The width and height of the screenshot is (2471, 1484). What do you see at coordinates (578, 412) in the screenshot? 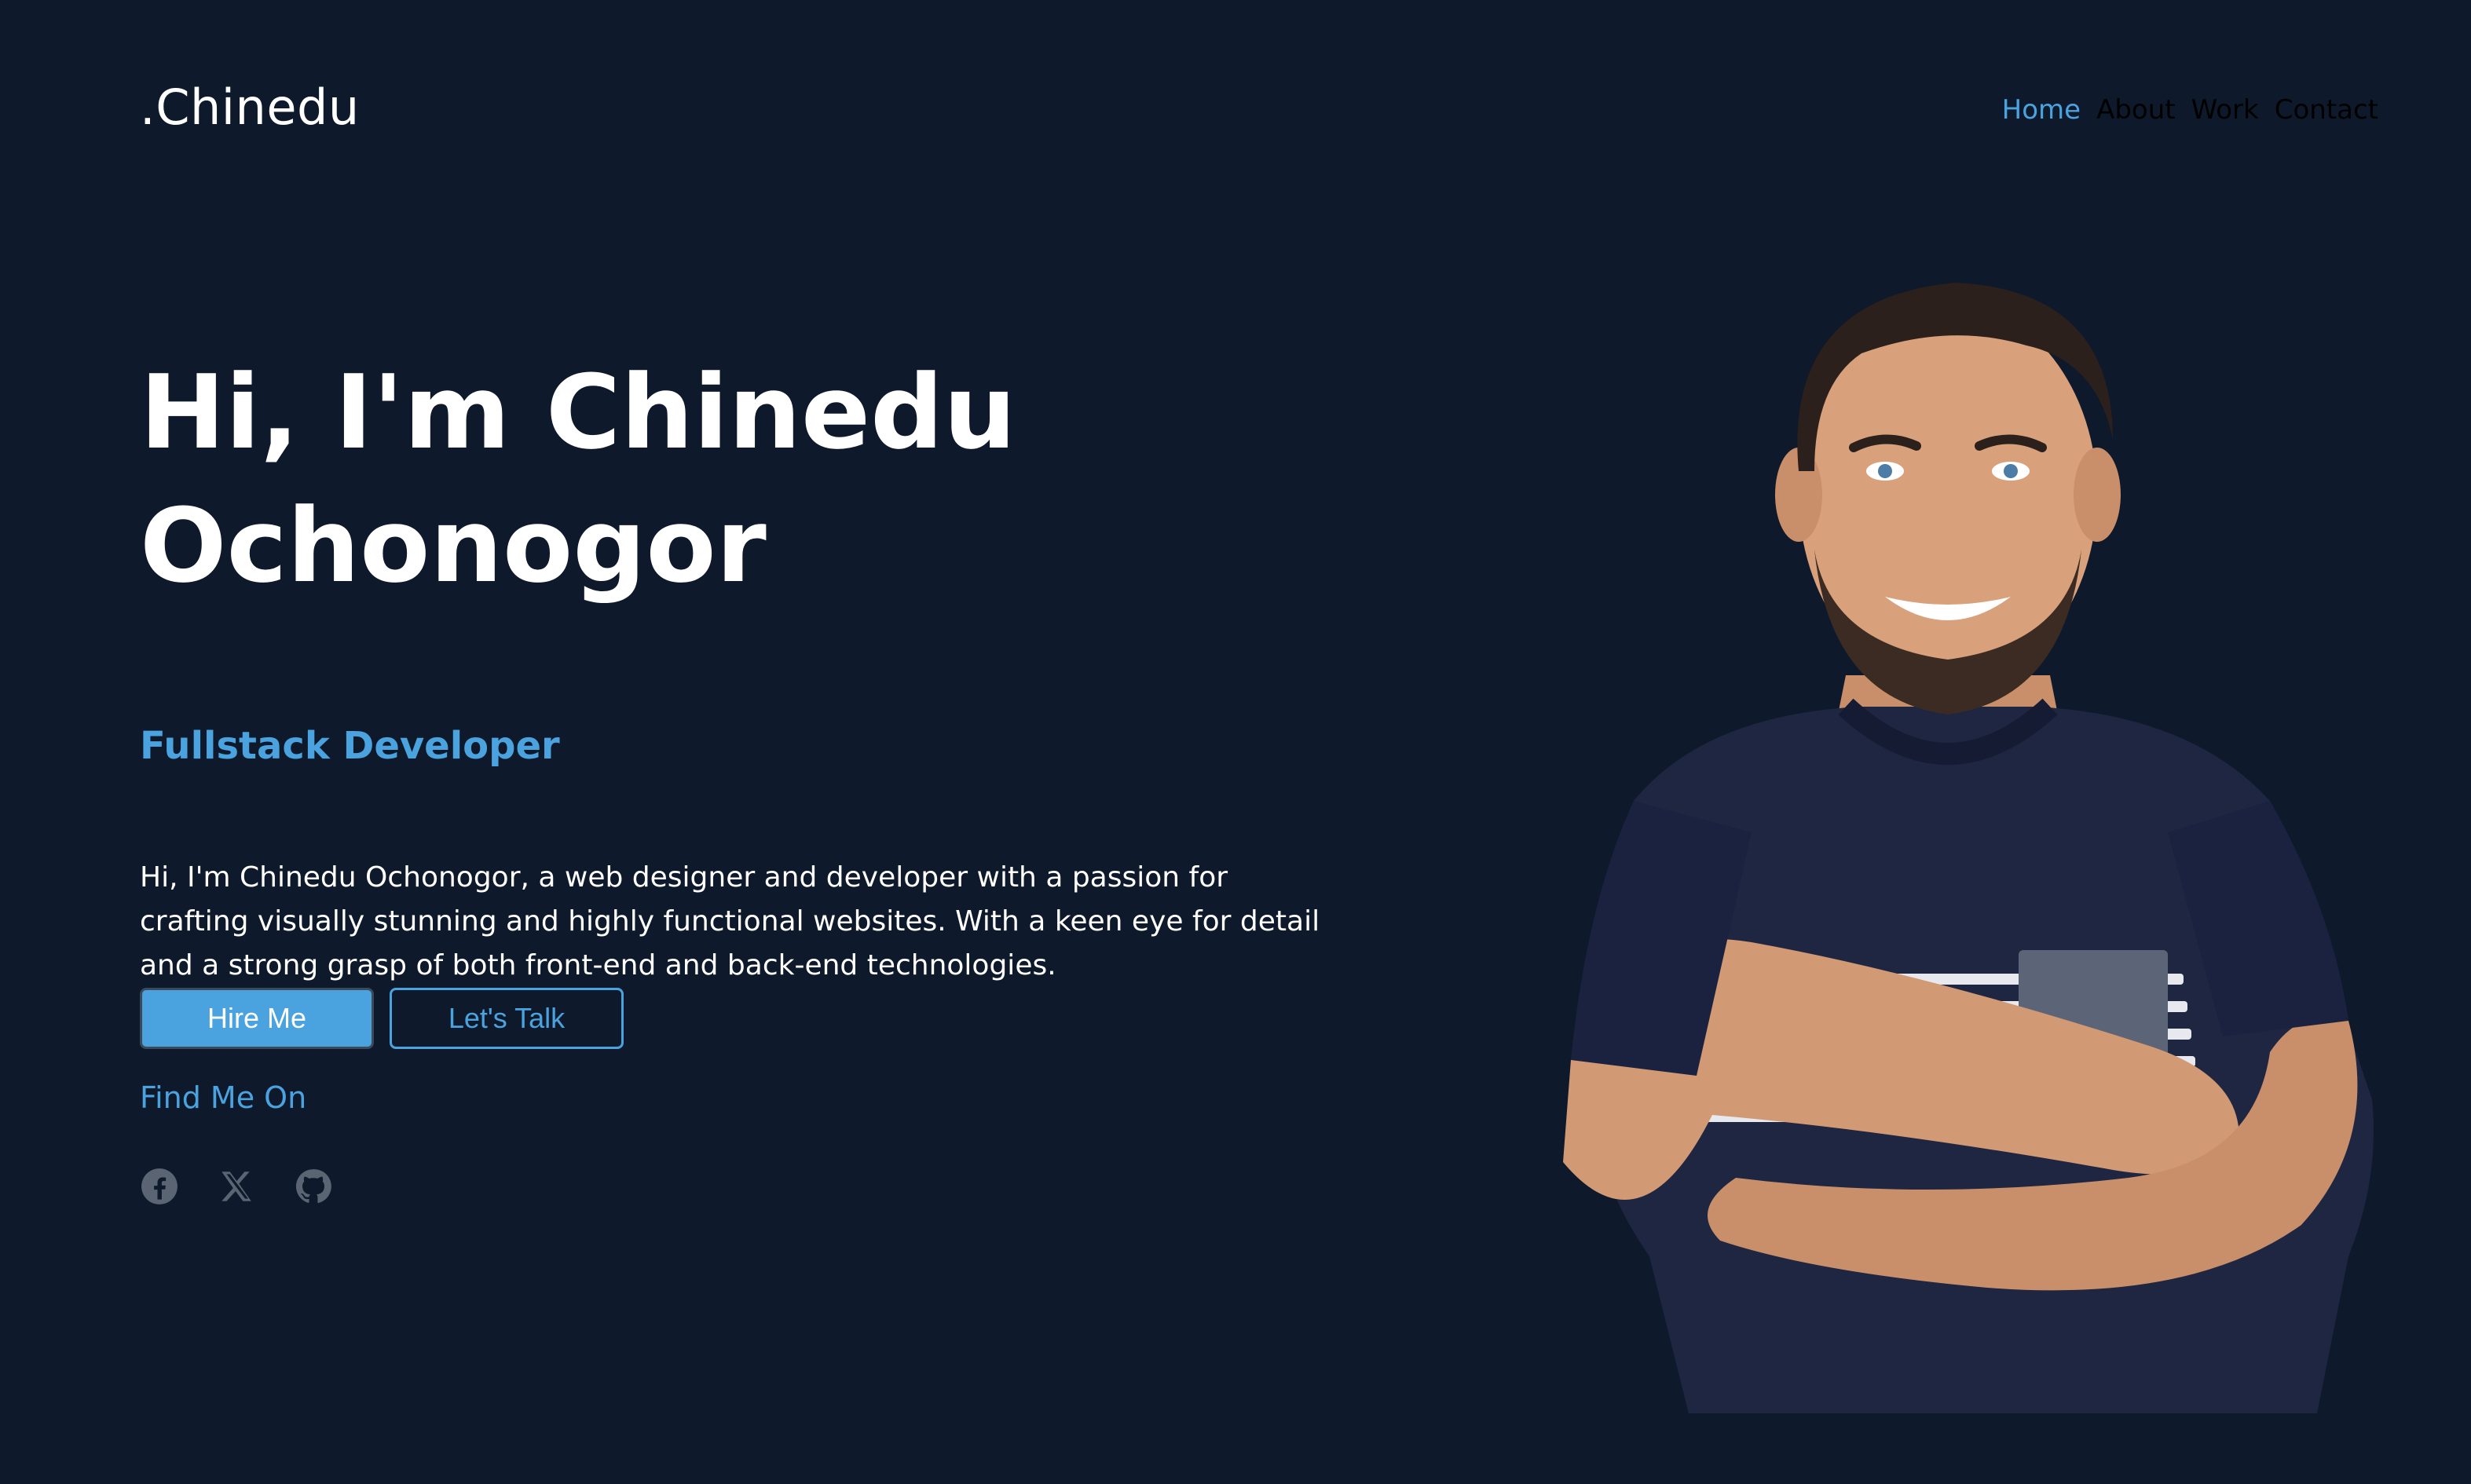
I see `hero-title-line1: Hi, I'm Chinedu` at bounding box center [578, 412].